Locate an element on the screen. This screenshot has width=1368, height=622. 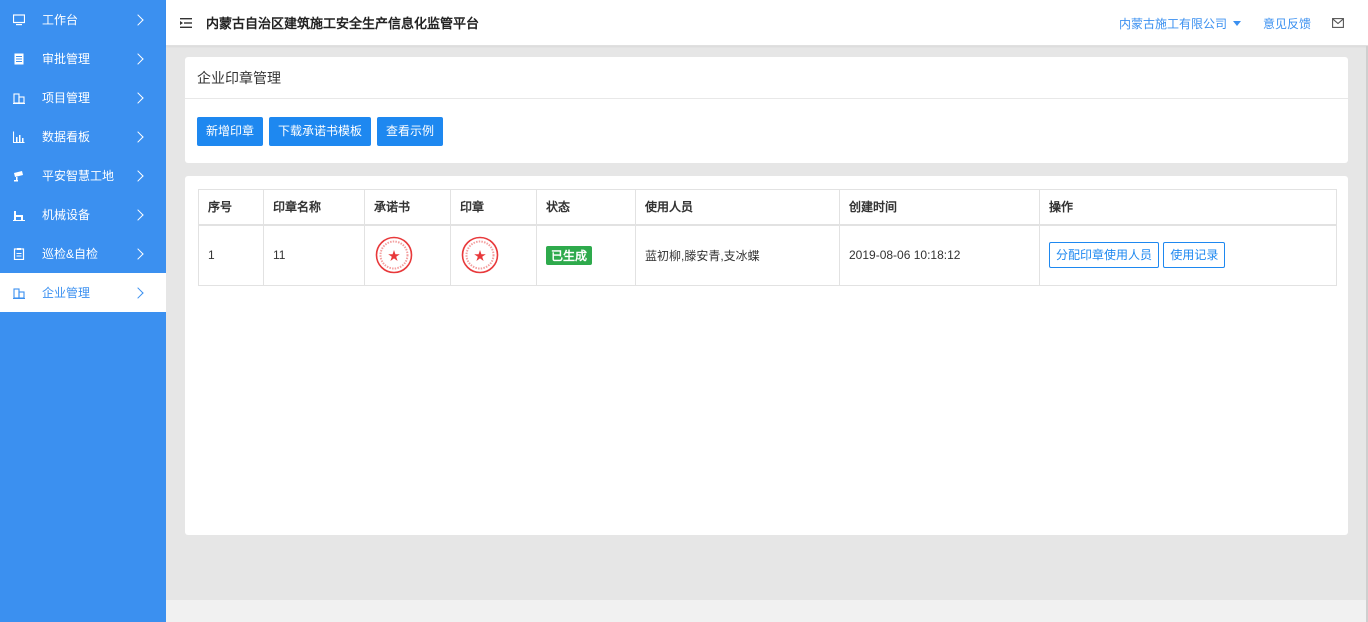
machine-icon is located at coordinates (19, 215).